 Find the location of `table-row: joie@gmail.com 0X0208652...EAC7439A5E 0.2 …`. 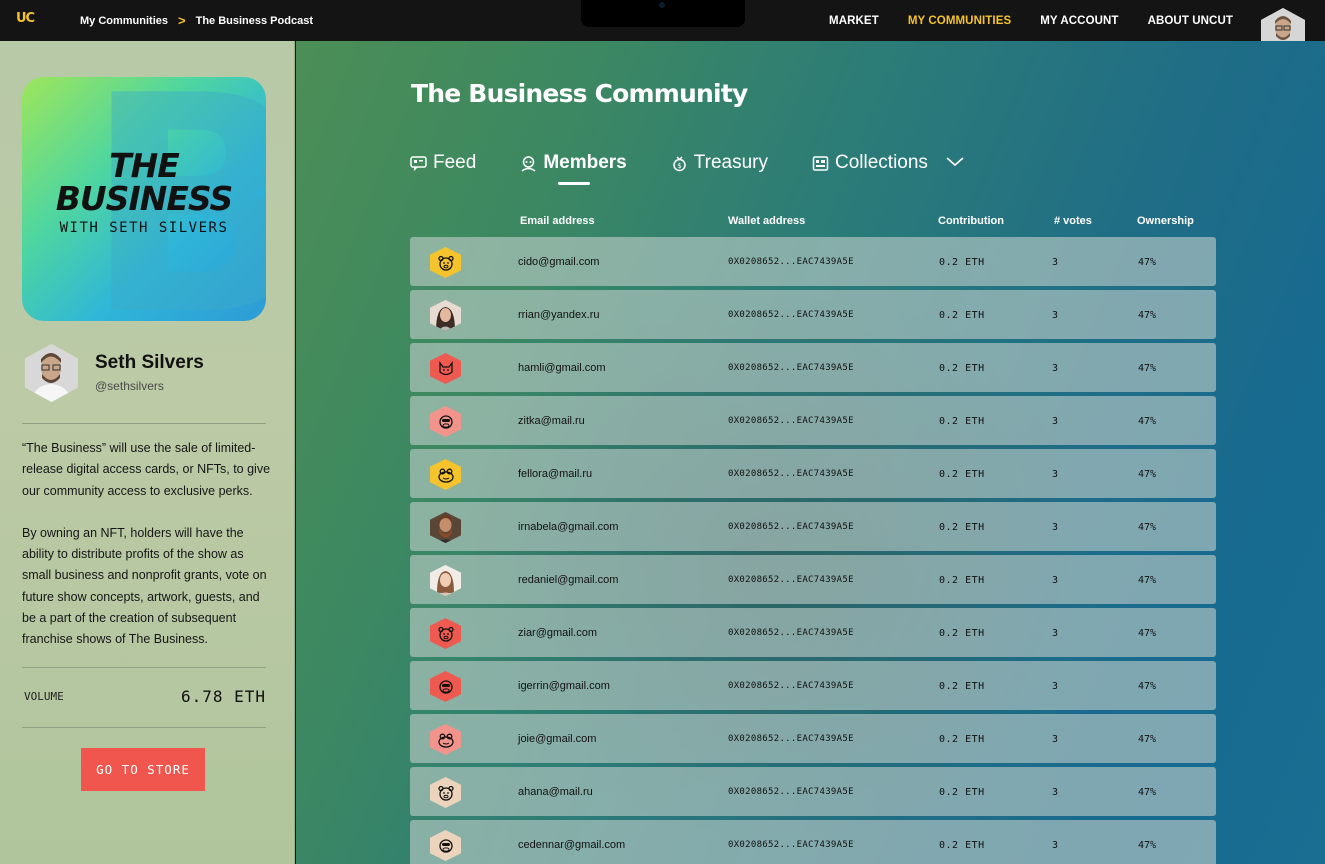

table-row: joie@gmail.com 0X0208652...EAC7439A5E 0.2 … is located at coordinates (813, 738).